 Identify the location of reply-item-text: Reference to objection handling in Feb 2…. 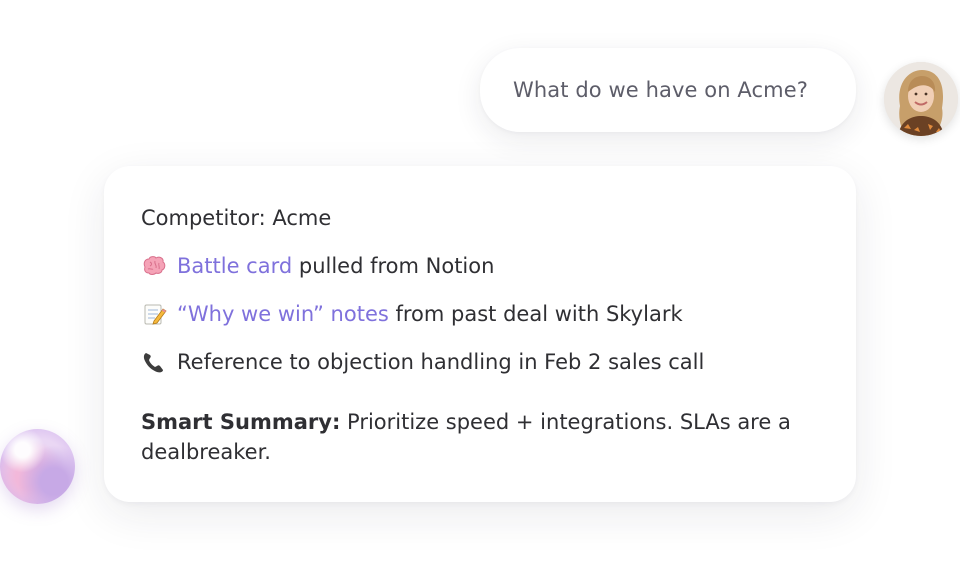
(441, 362).